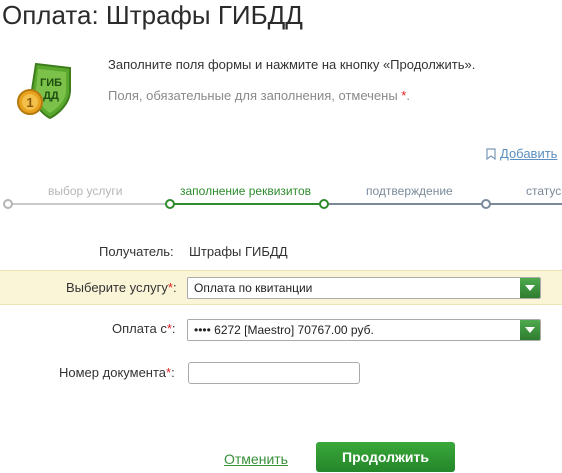 This screenshot has height=473, width=562. What do you see at coordinates (170, 204) in the screenshot?
I see `step-dot-details` at bounding box center [170, 204].